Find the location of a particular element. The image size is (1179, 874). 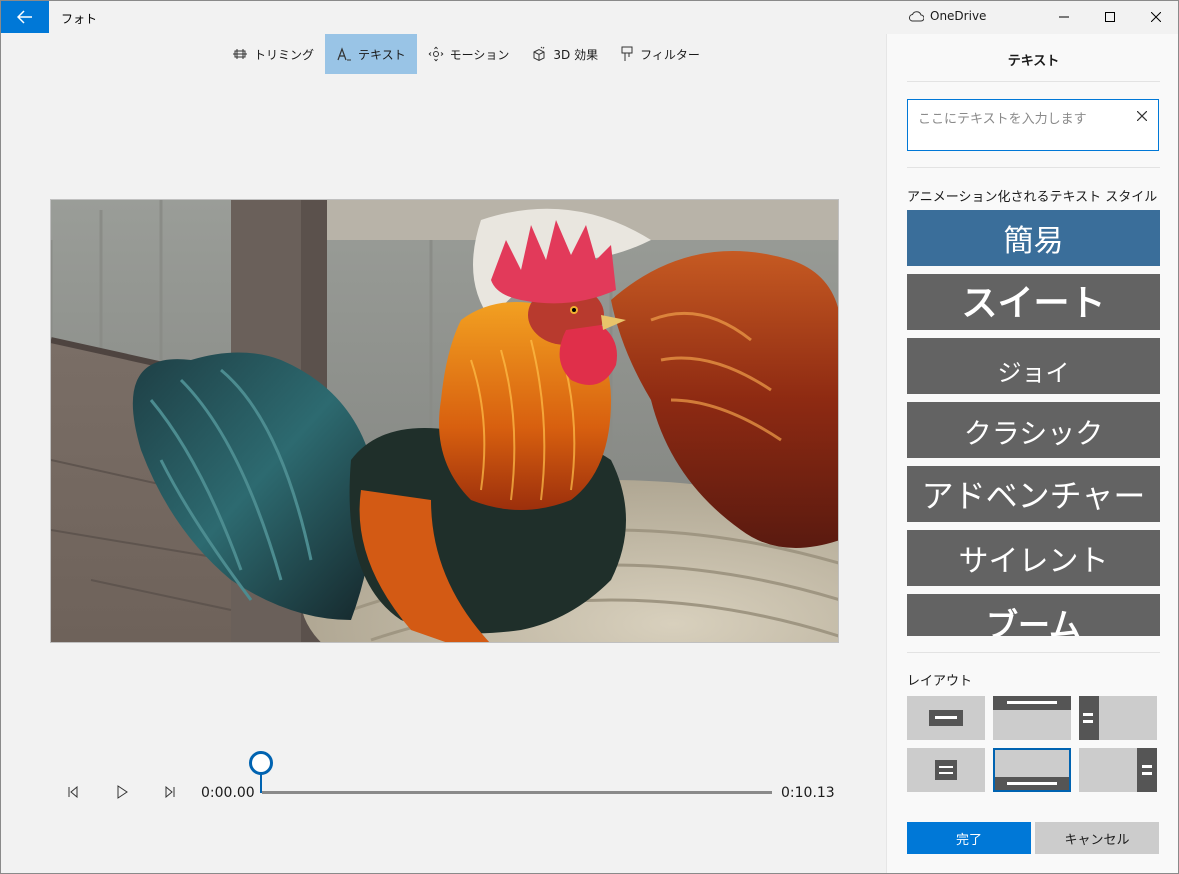

style-classic-label: クラシック is located at coordinates (1033, 433).